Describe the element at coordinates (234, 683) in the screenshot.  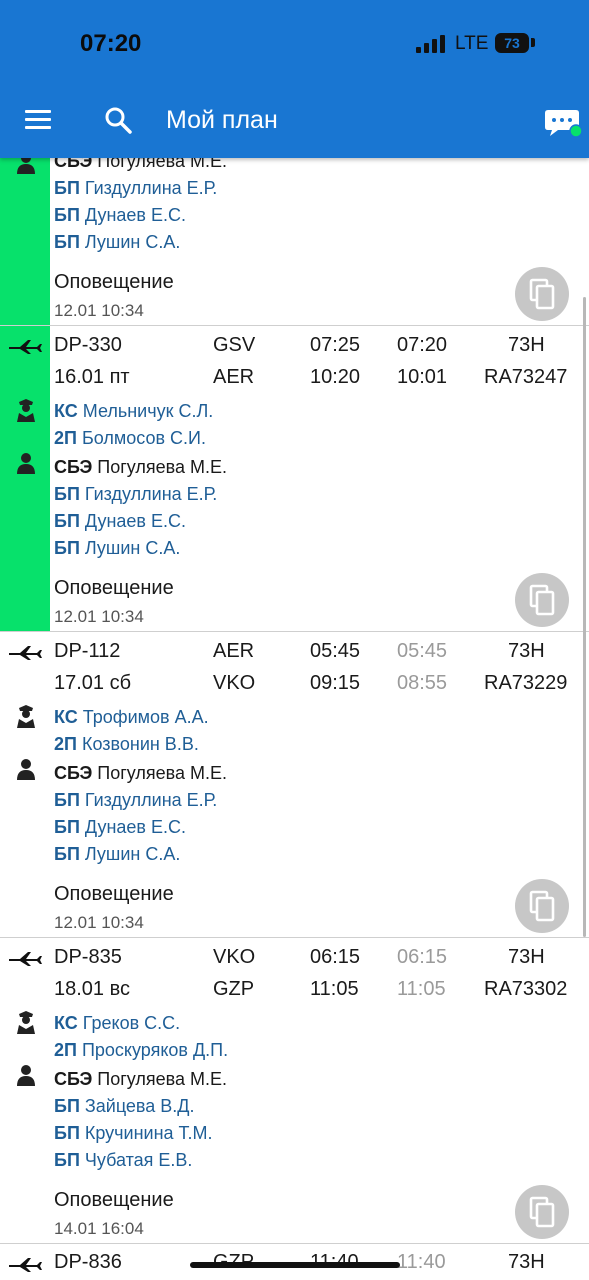
I see `arrival-airport: VKO` at that location.